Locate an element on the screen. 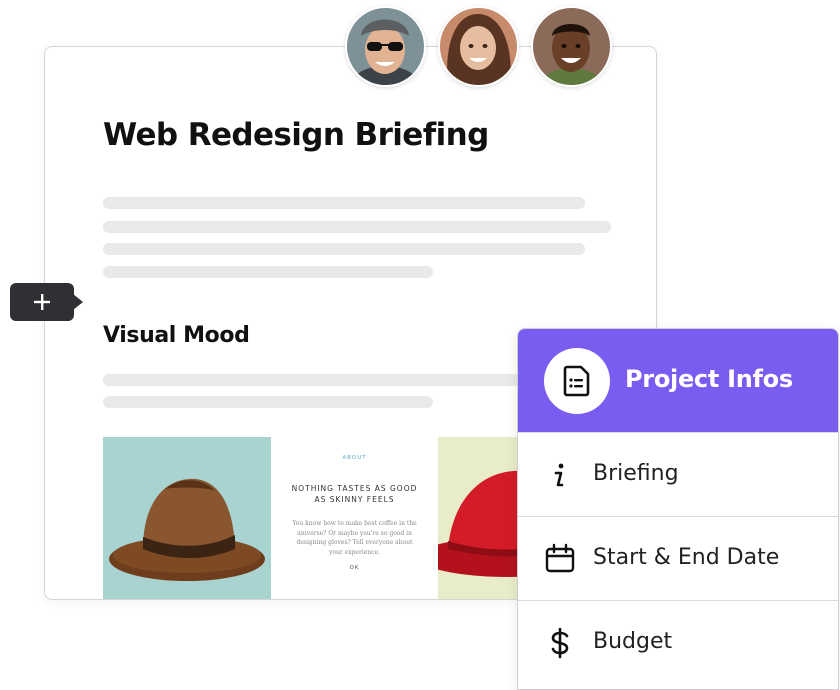  mood-heading: NOTHING TASTES AS GOOD AS SKINNY FEELS is located at coordinates (354, 494).